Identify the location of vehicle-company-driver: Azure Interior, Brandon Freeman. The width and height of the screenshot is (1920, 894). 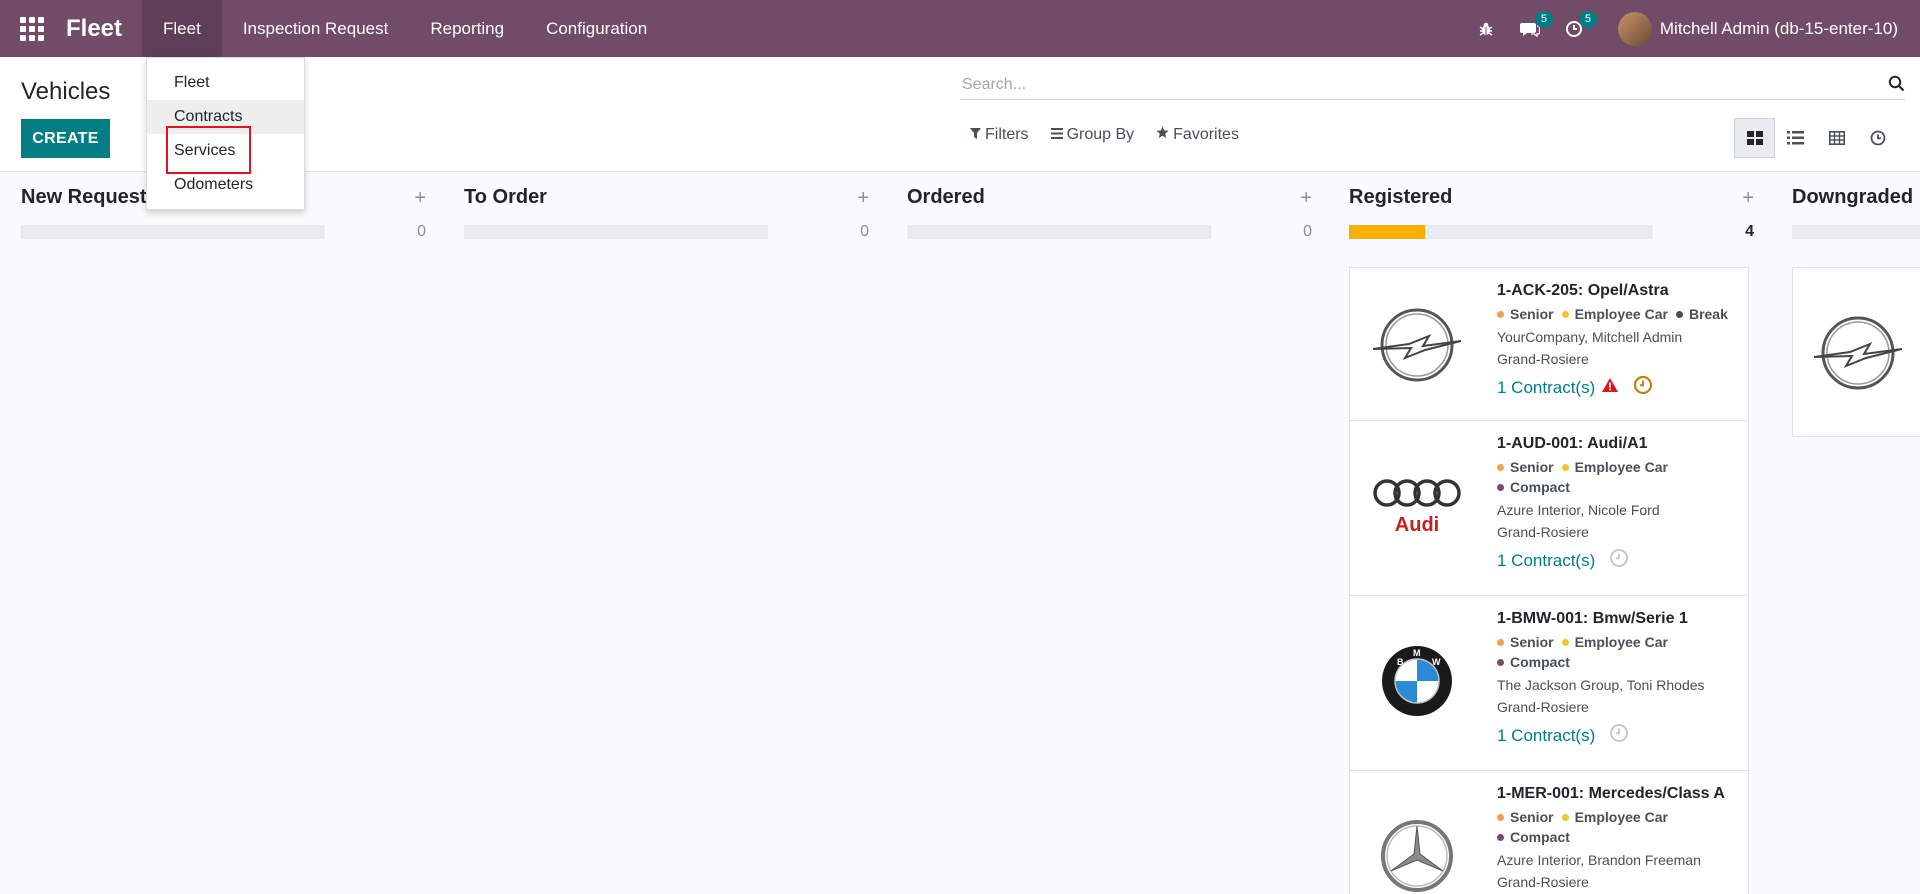
(1599, 860).